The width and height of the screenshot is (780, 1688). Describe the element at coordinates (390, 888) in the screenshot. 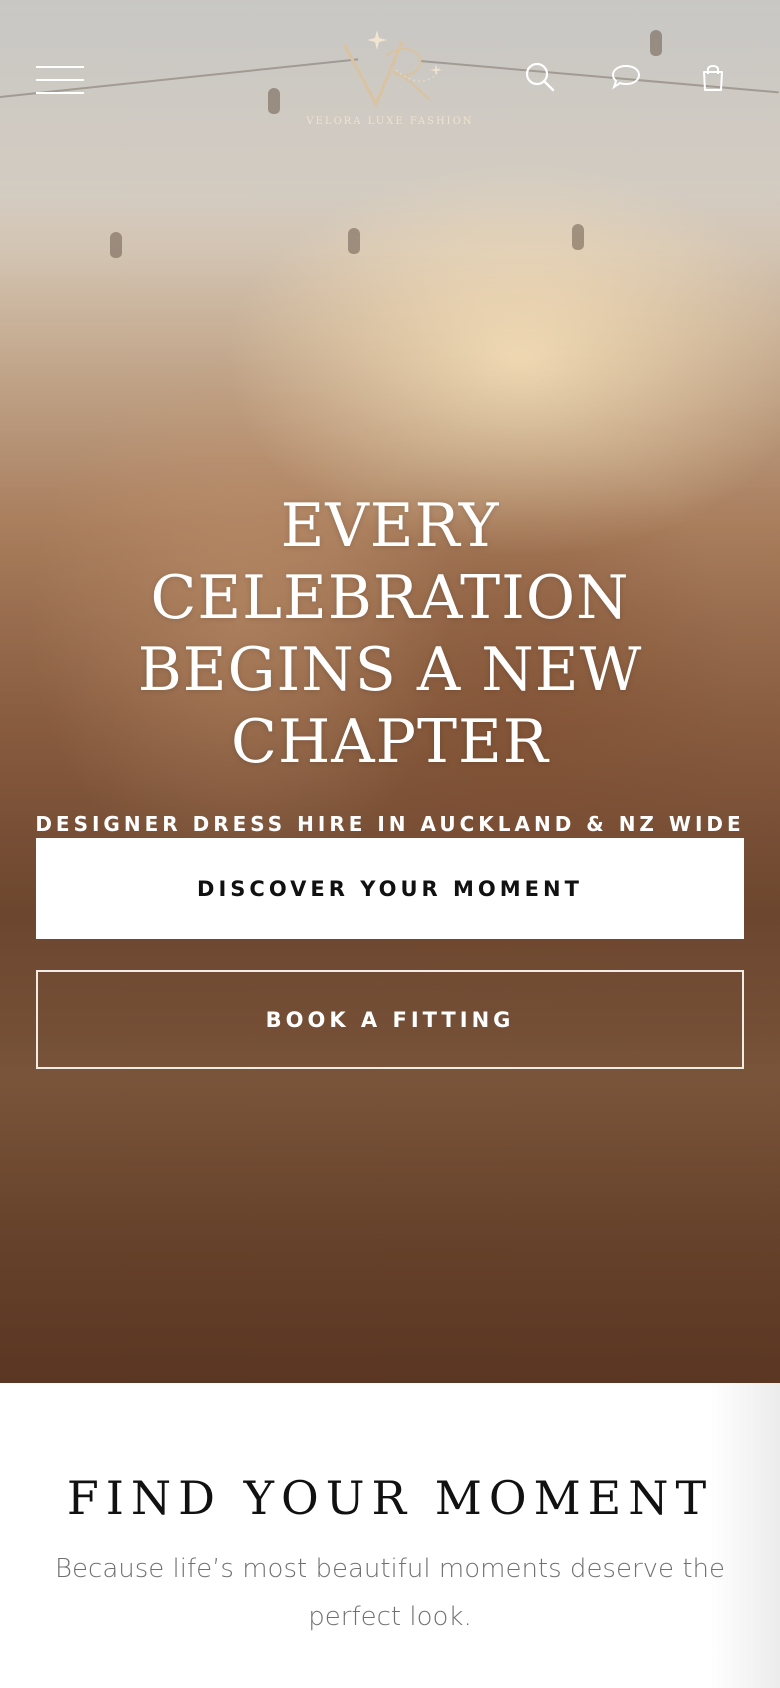

I see `discover-your-moment-button: DISCOVER YOUR MOMENT` at that location.